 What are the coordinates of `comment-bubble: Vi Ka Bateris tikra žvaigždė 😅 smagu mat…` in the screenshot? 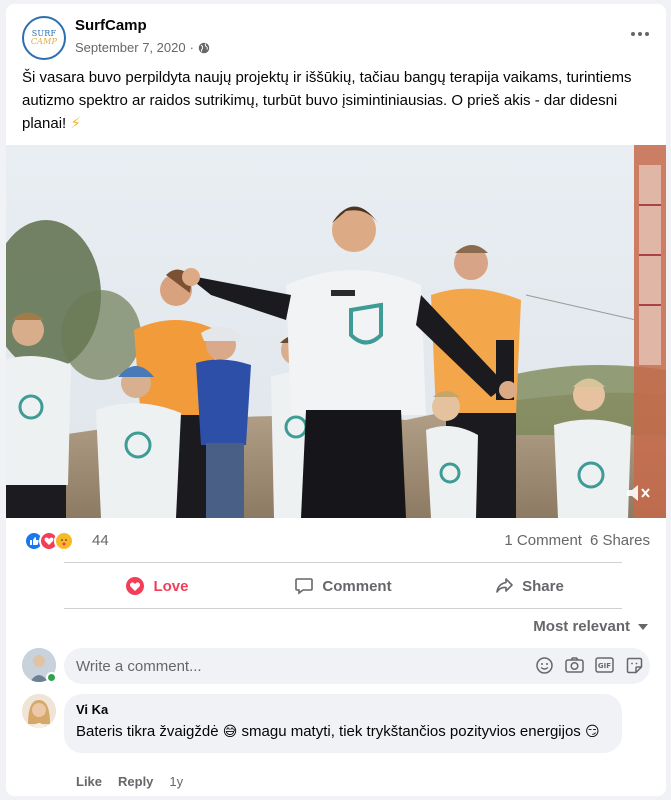 It's located at (343, 723).